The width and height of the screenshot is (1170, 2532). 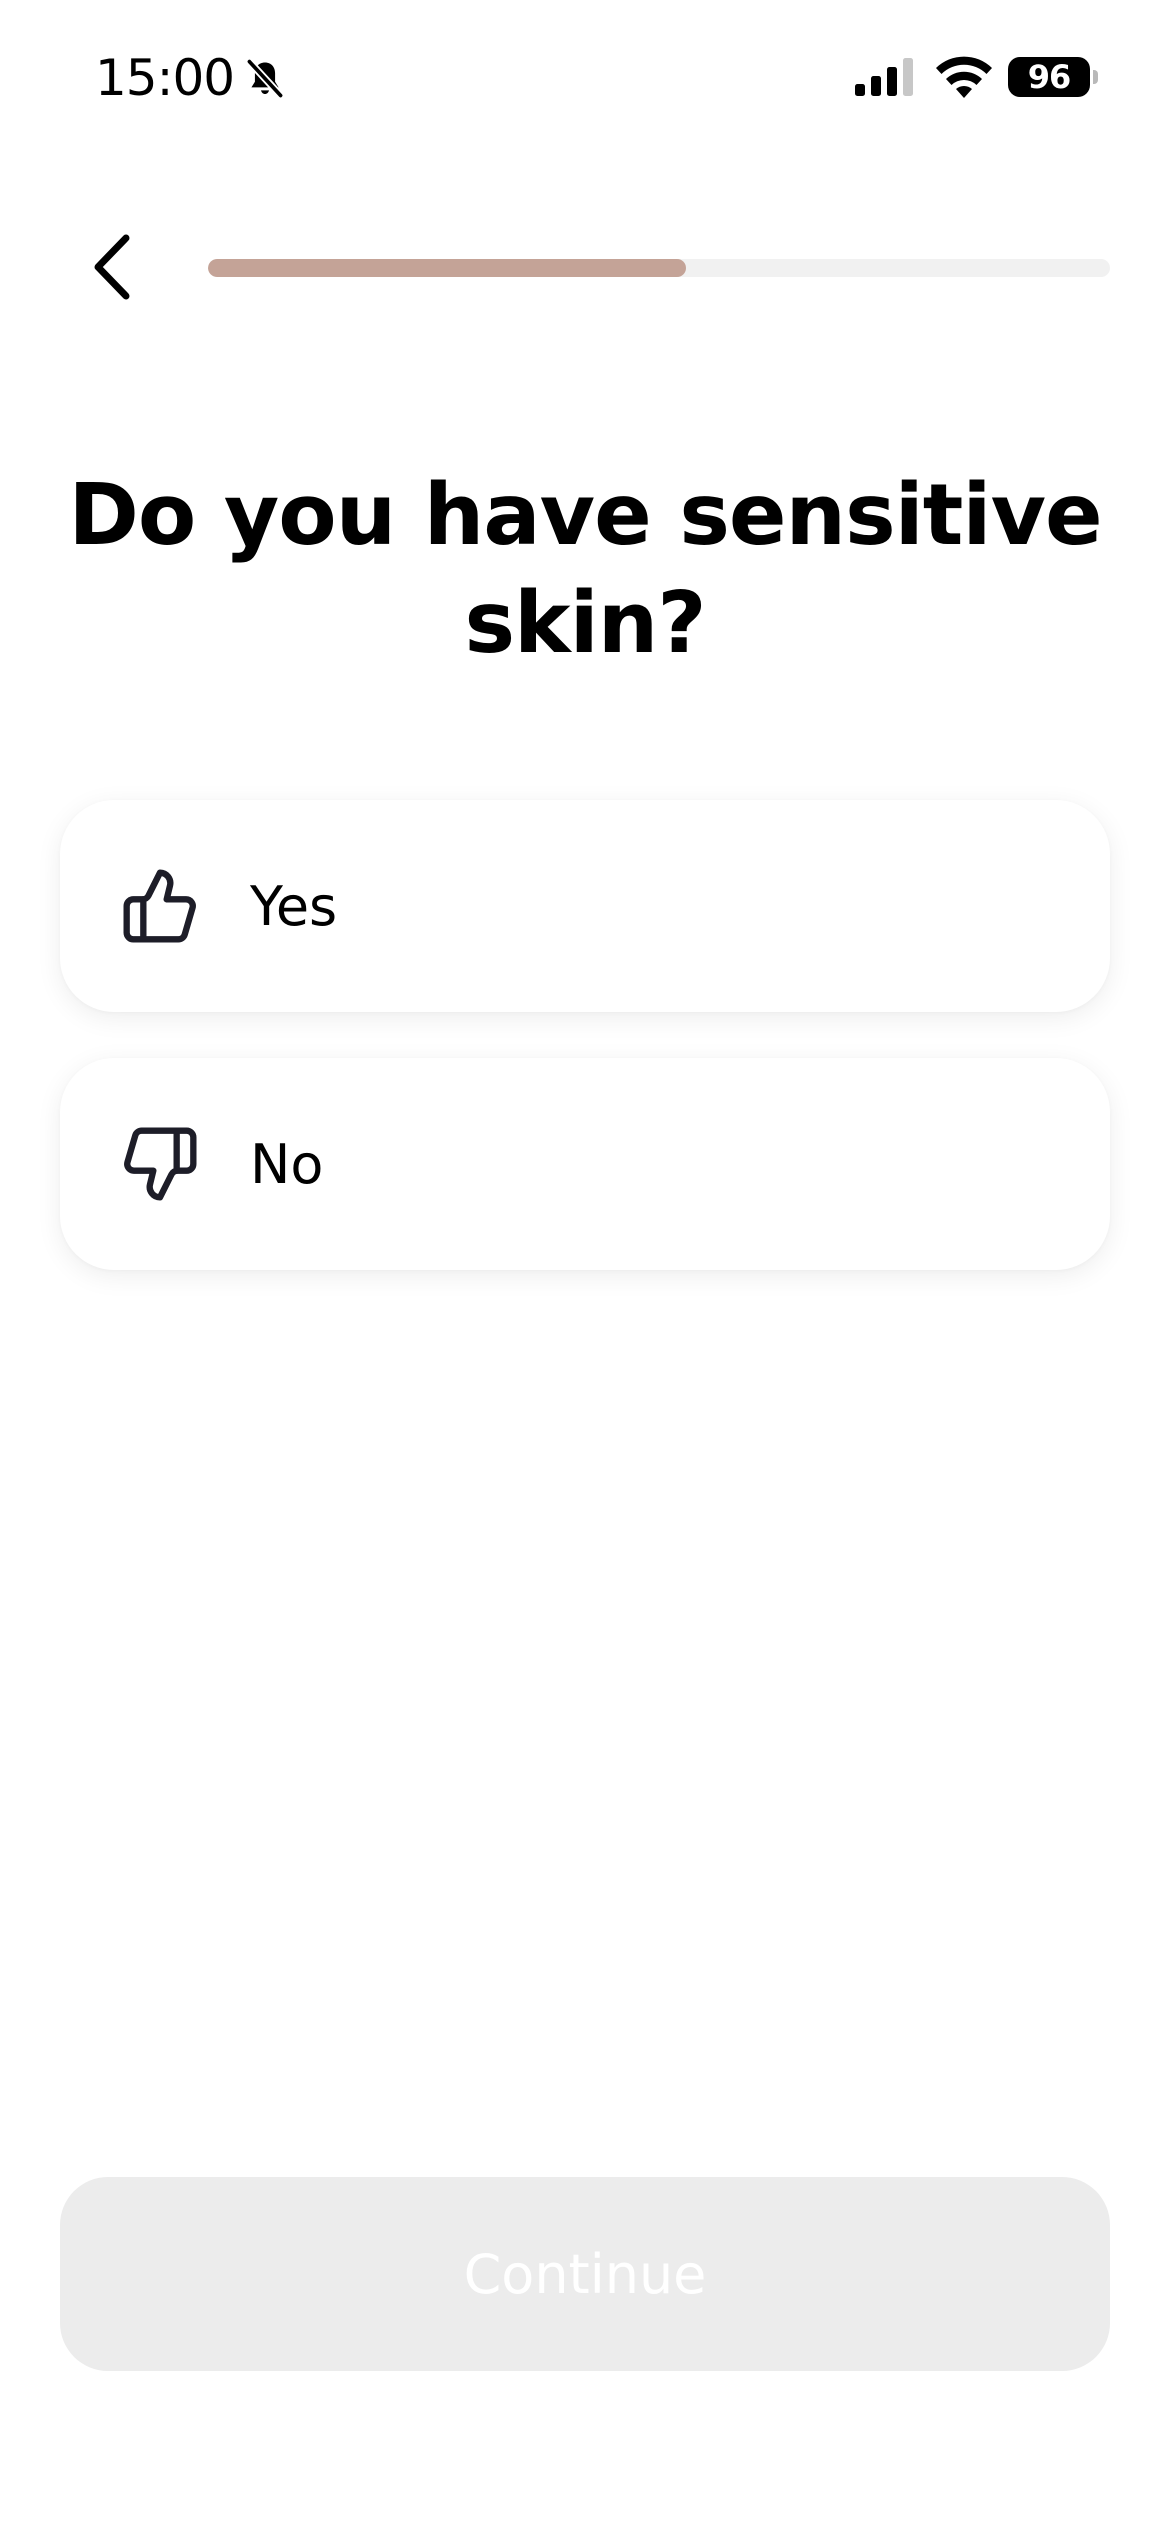 What do you see at coordinates (585, 569) in the screenshot?
I see `question-title: Do you have sensitive skin?` at bounding box center [585, 569].